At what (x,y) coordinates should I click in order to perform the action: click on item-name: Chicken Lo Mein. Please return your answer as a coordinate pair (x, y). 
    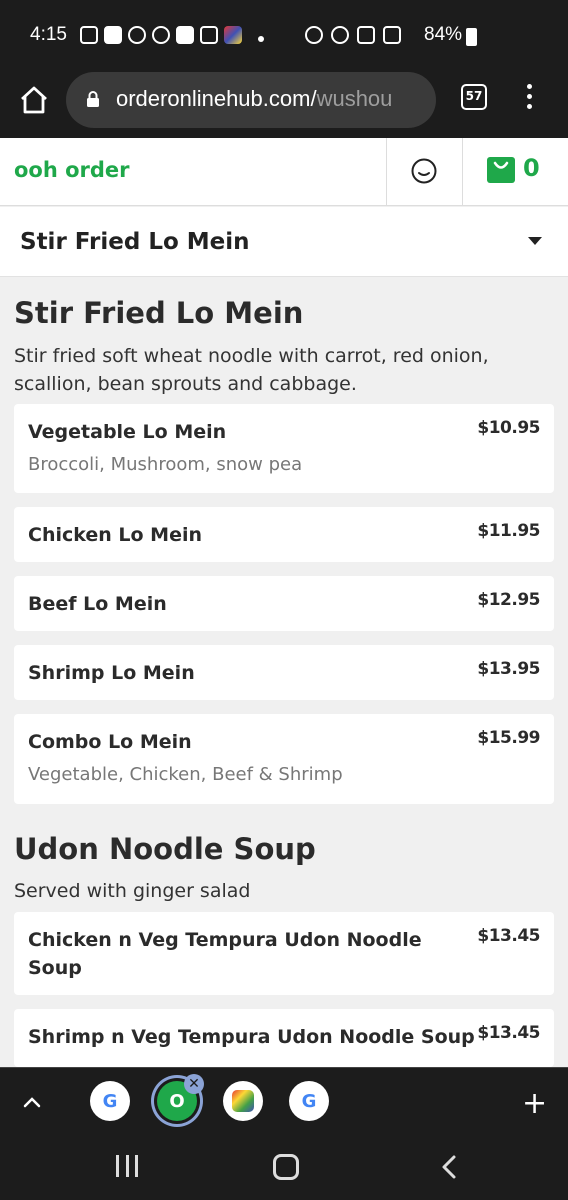
    Looking at the image, I should click on (115, 535).